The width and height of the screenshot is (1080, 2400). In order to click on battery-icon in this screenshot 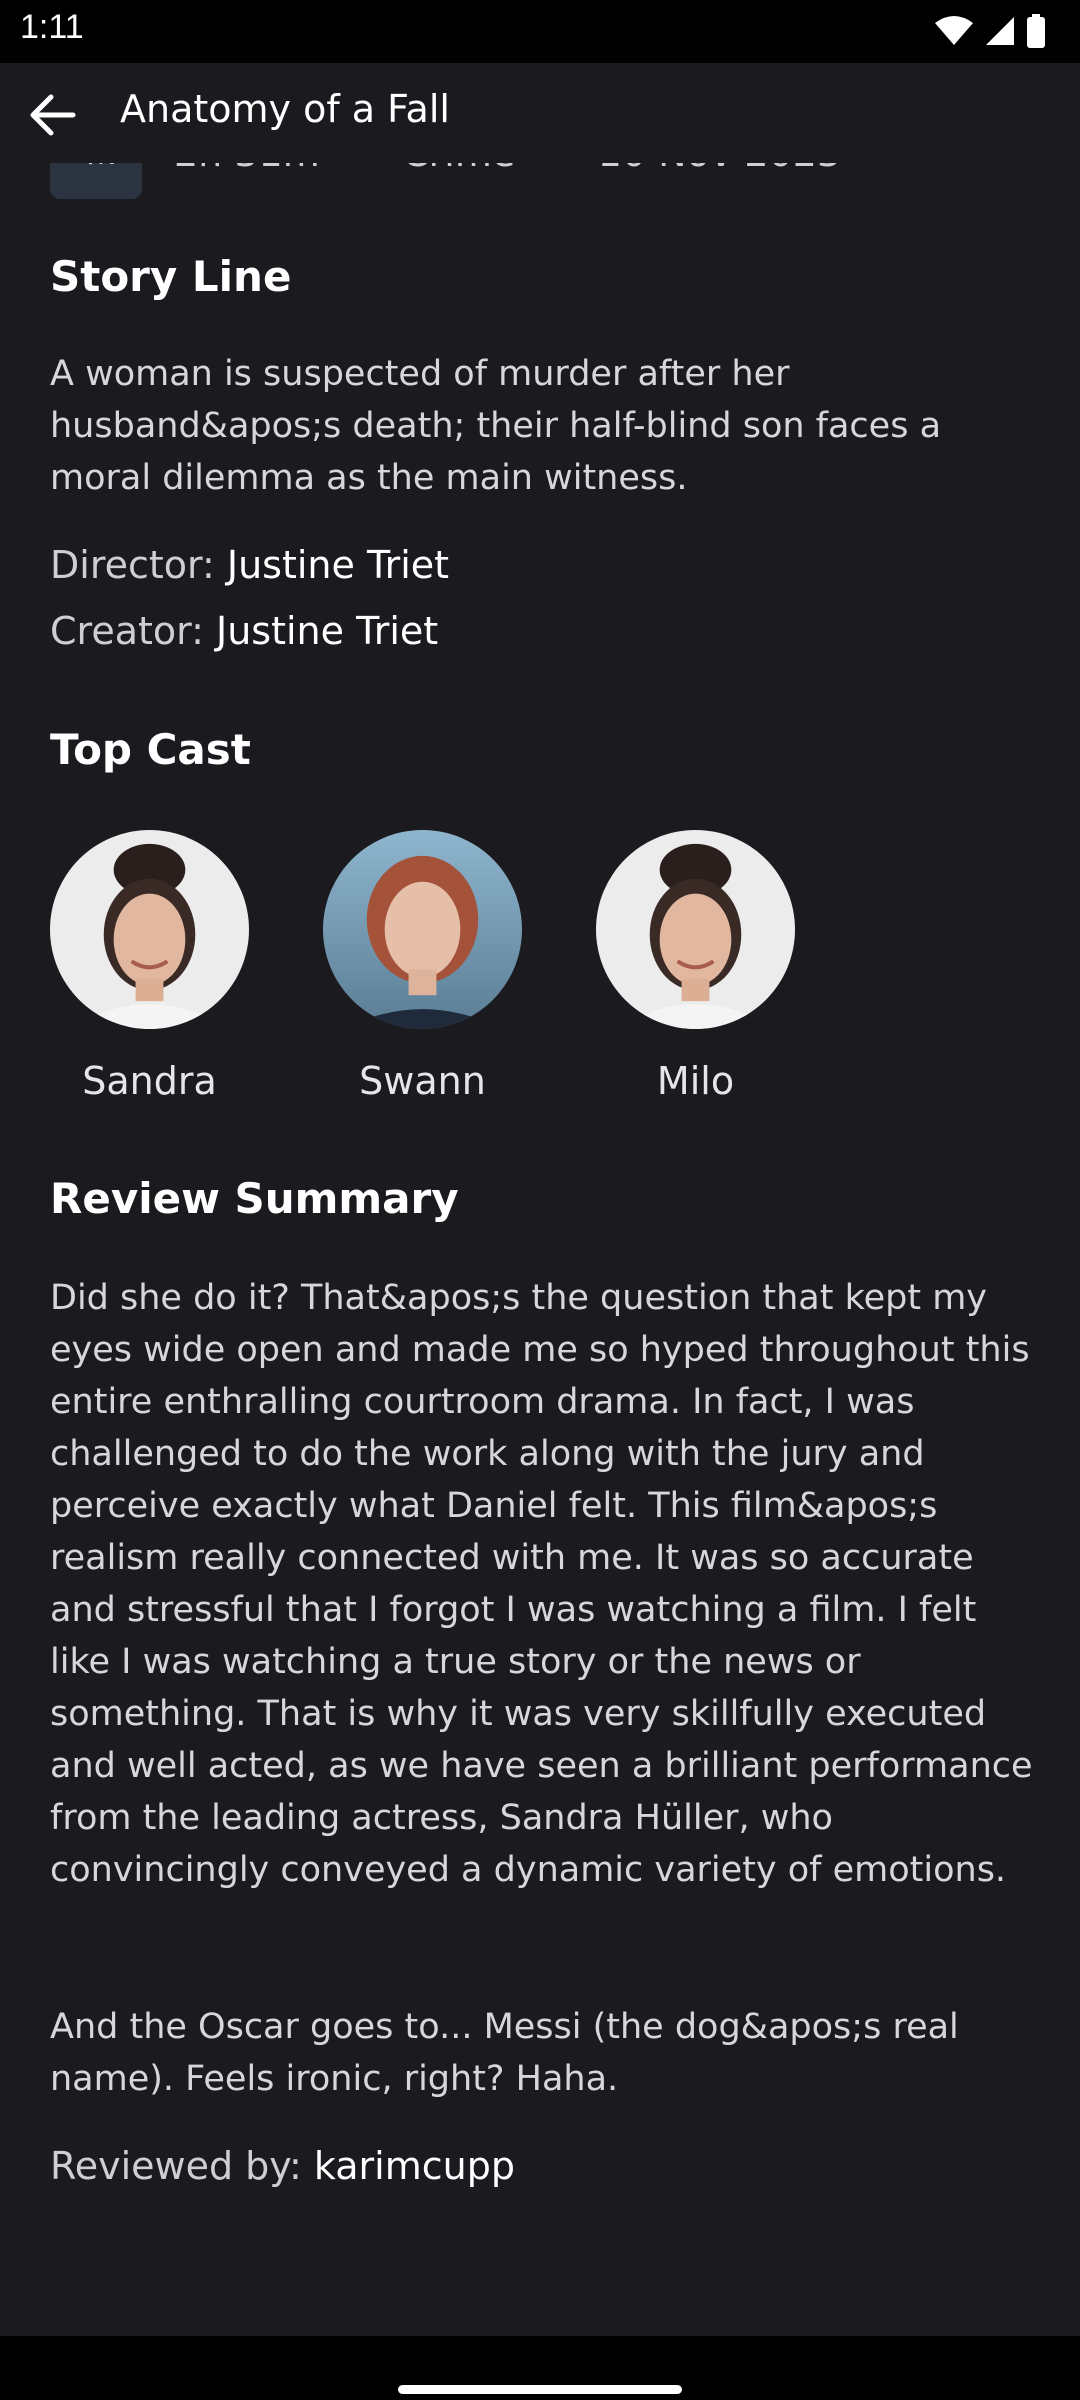, I will do `click(1036, 31)`.